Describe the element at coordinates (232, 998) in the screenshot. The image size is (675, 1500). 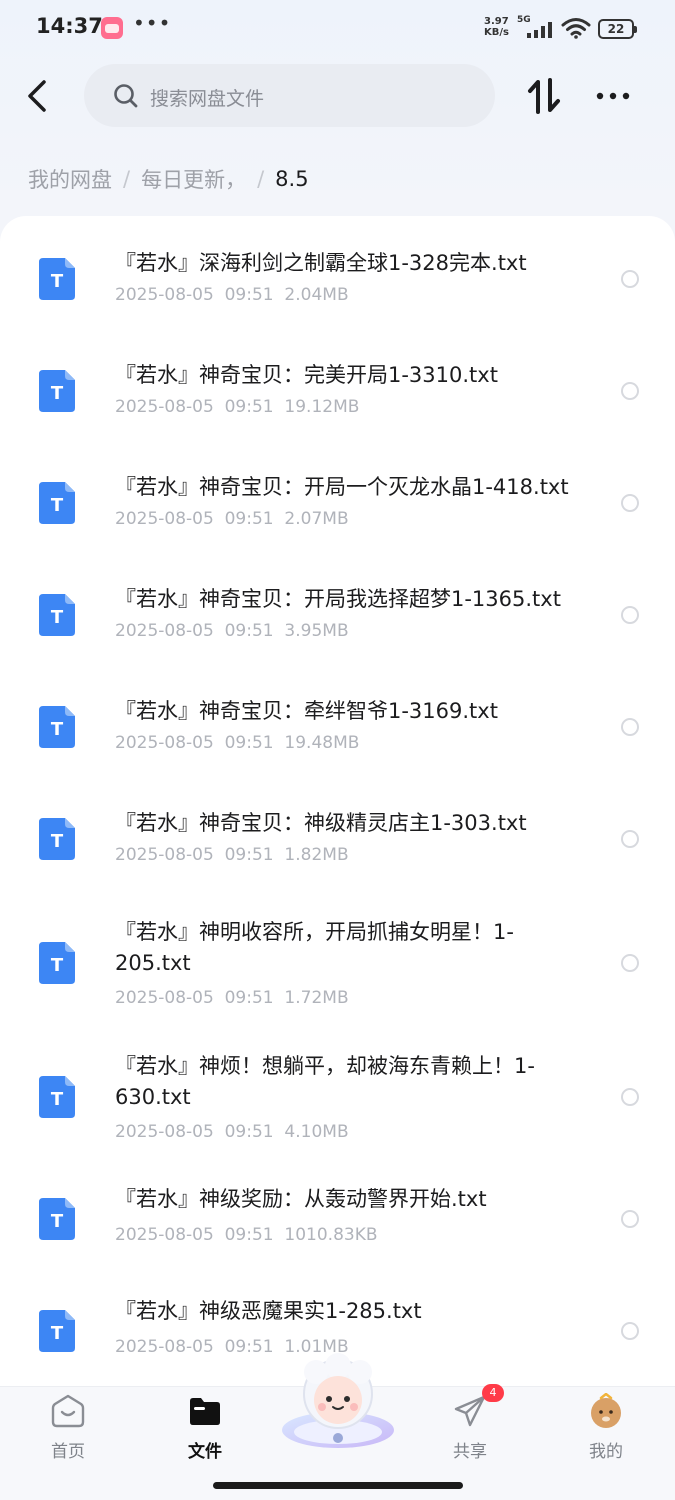
I see `file-meta: 2025-08-05 09:51 1.72MB` at that location.